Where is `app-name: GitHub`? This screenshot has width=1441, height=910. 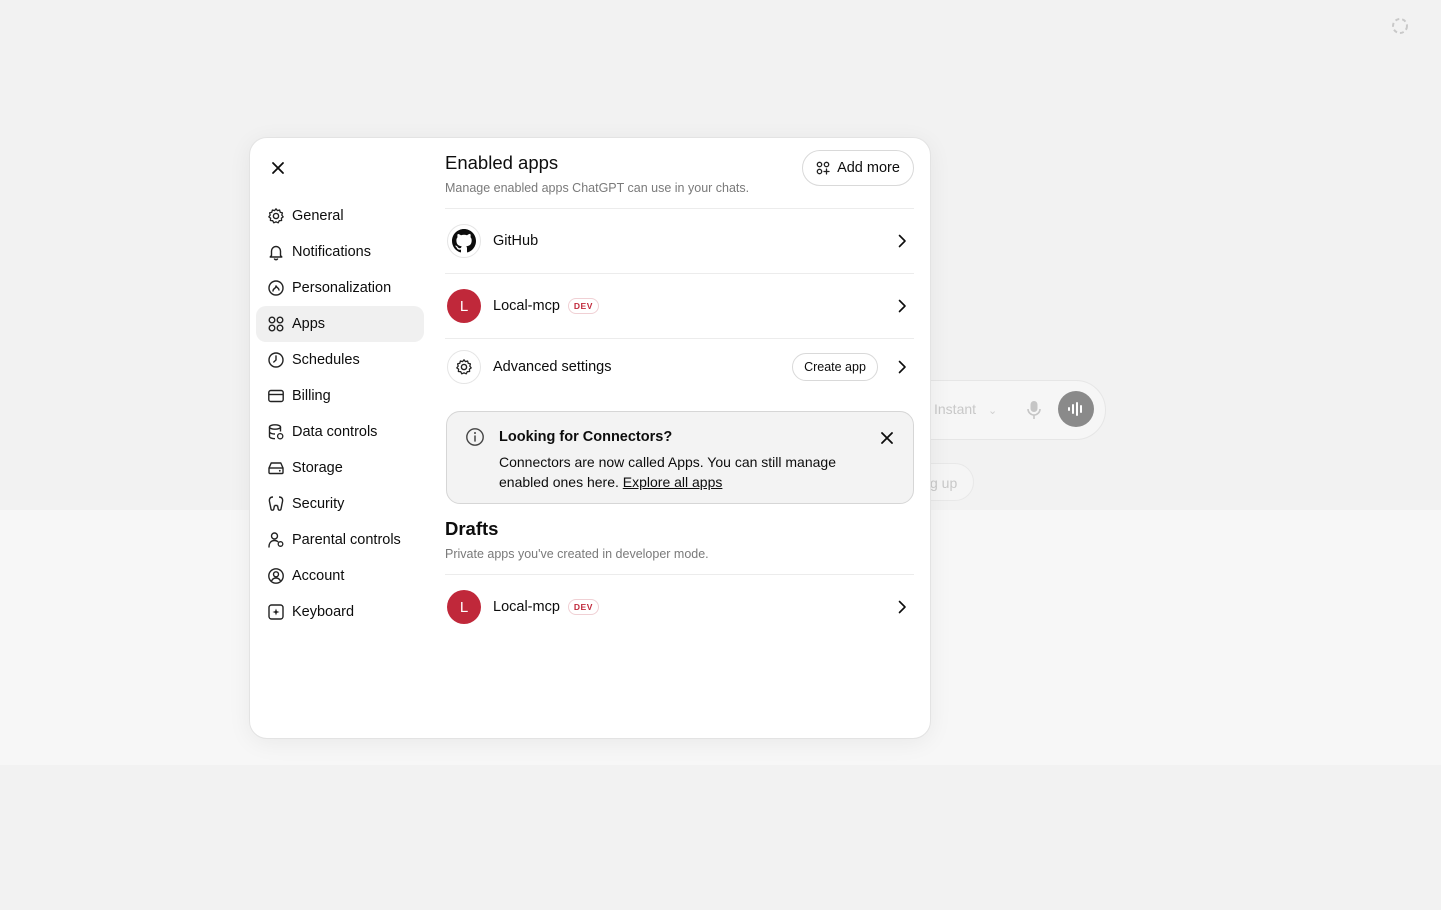 app-name: GitHub is located at coordinates (516, 241).